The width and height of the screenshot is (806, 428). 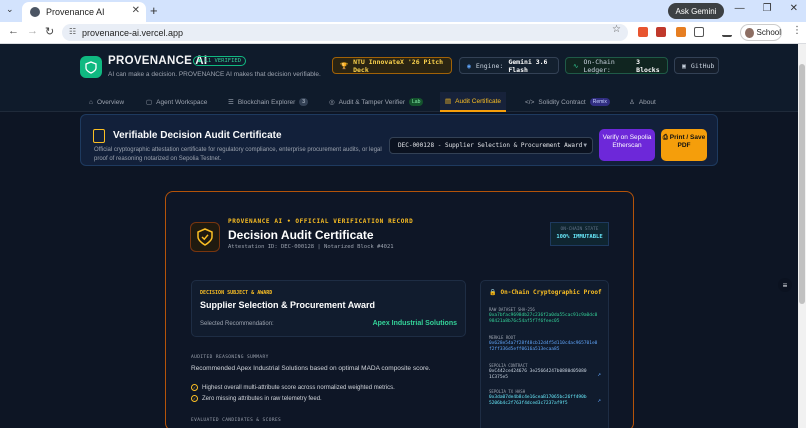 What do you see at coordinates (230, 357) in the screenshot?
I see `reasoning-header: AUDITED REASONING SUMMARY` at bounding box center [230, 357].